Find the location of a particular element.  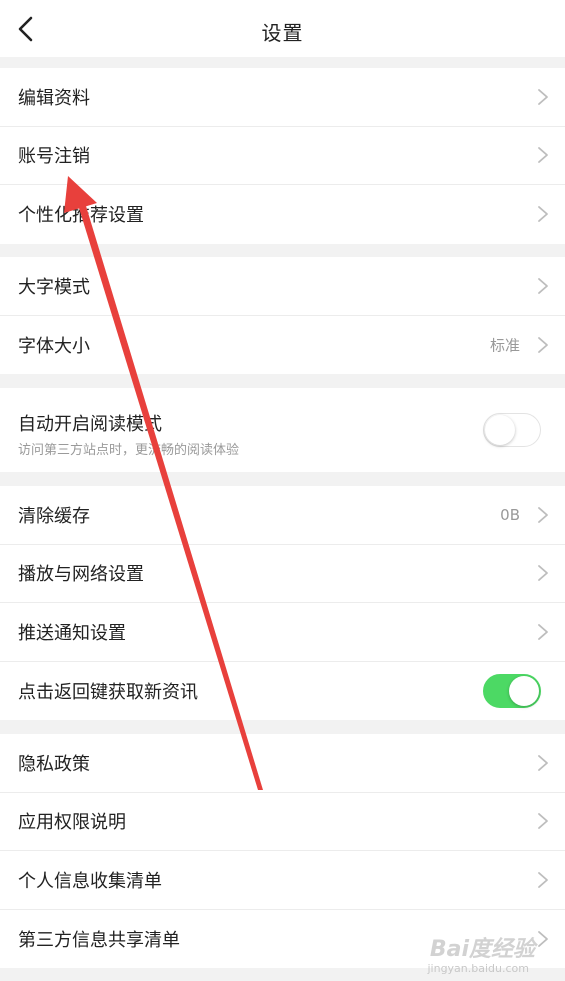

settings-row-auto-reading-mode: 自动开启阅读模式 访问第三方站点时，更流畅的阅读体验 is located at coordinates (282, 430).